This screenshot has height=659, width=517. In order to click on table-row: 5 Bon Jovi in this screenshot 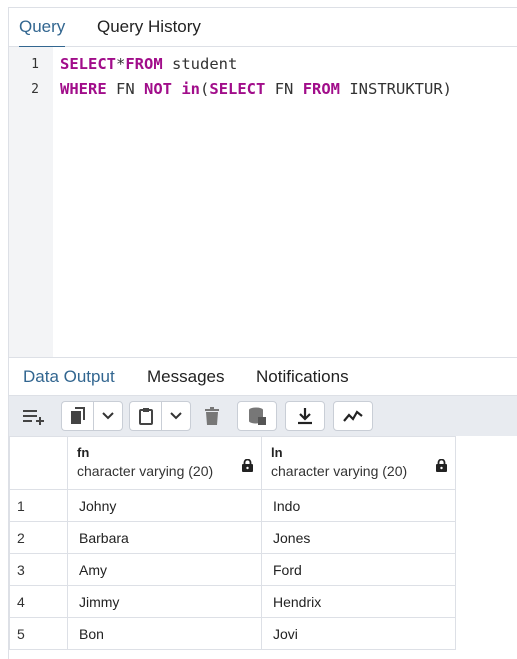, I will do `click(232, 633)`.